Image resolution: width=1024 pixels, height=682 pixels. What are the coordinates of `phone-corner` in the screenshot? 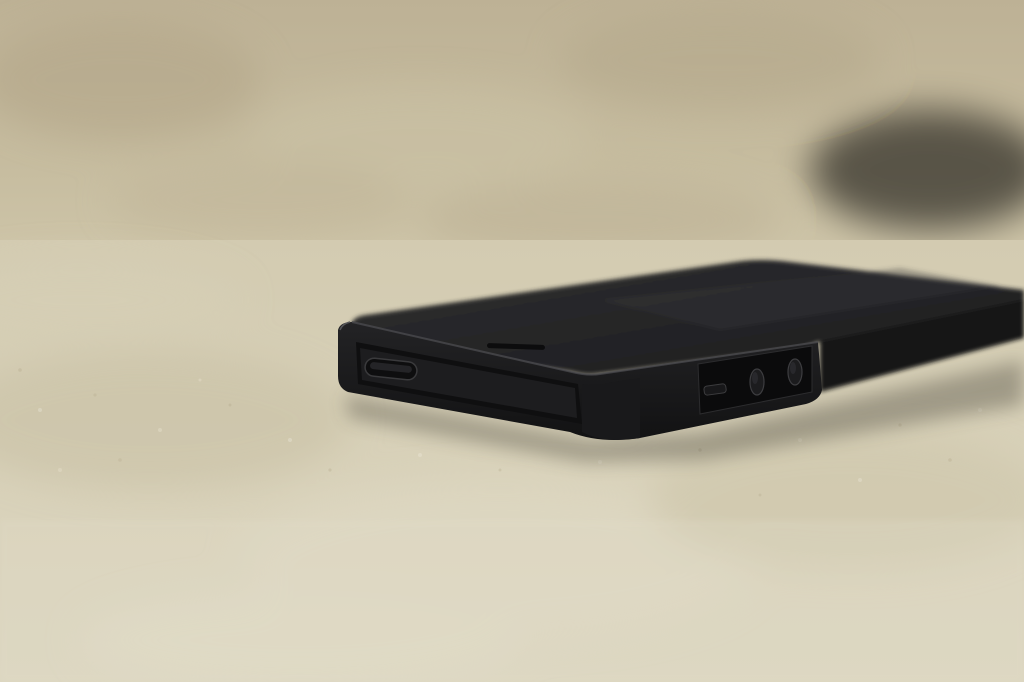 It's located at (611, 409).